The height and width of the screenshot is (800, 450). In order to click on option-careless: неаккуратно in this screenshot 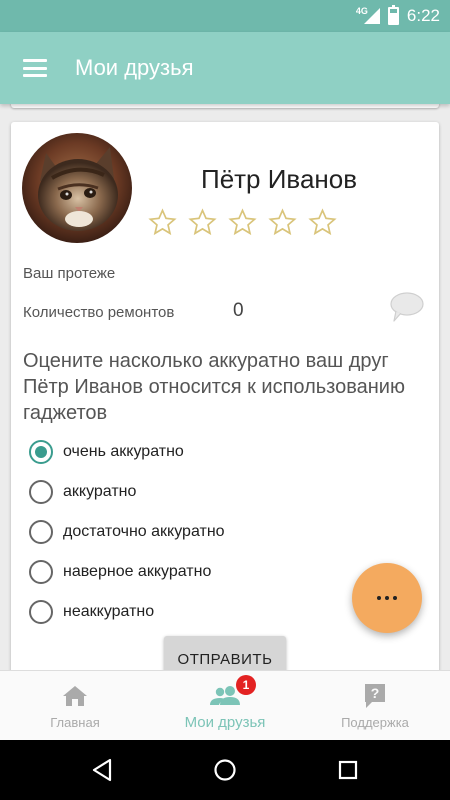, I will do `click(127, 612)`.